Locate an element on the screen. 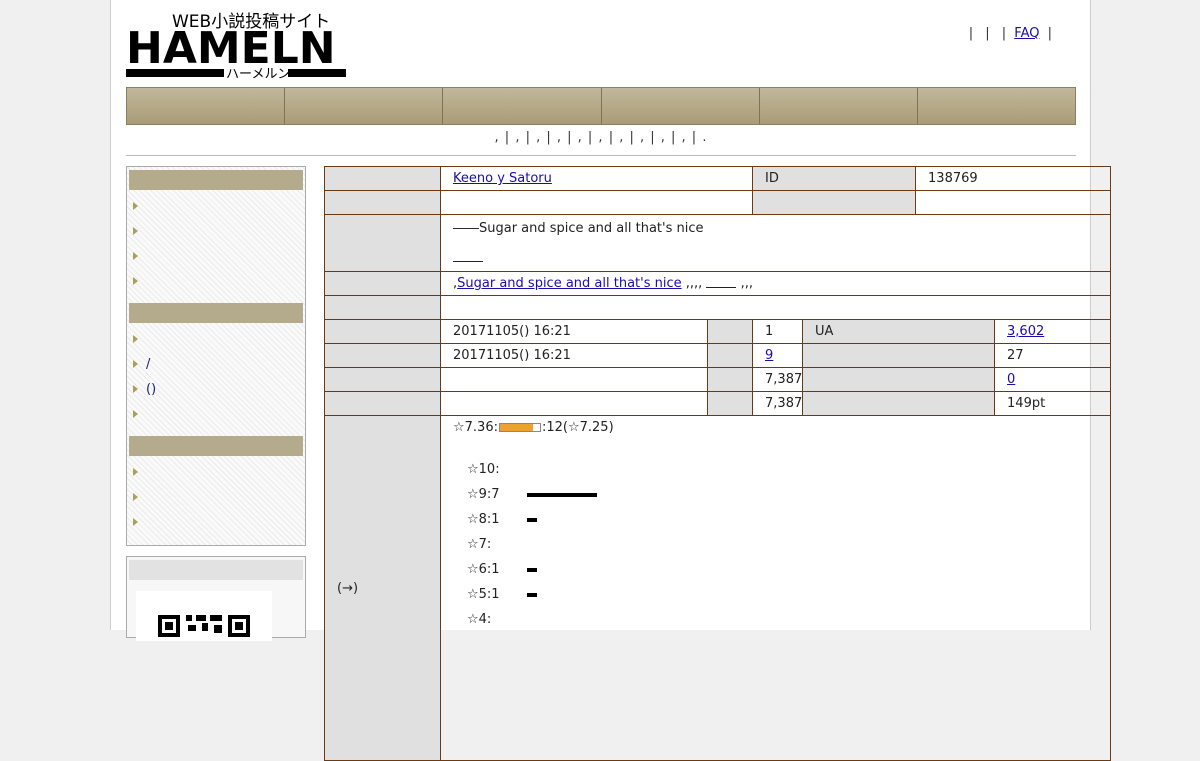 The width and height of the screenshot is (1200, 761). svg-text: ハーメルン is located at coordinates (258, 73).